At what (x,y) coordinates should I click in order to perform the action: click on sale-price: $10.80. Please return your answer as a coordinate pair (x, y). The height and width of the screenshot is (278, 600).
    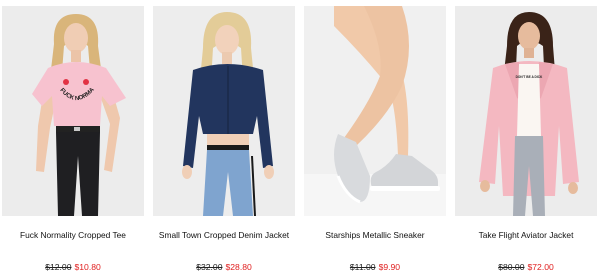
    Looking at the image, I should click on (87, 267).